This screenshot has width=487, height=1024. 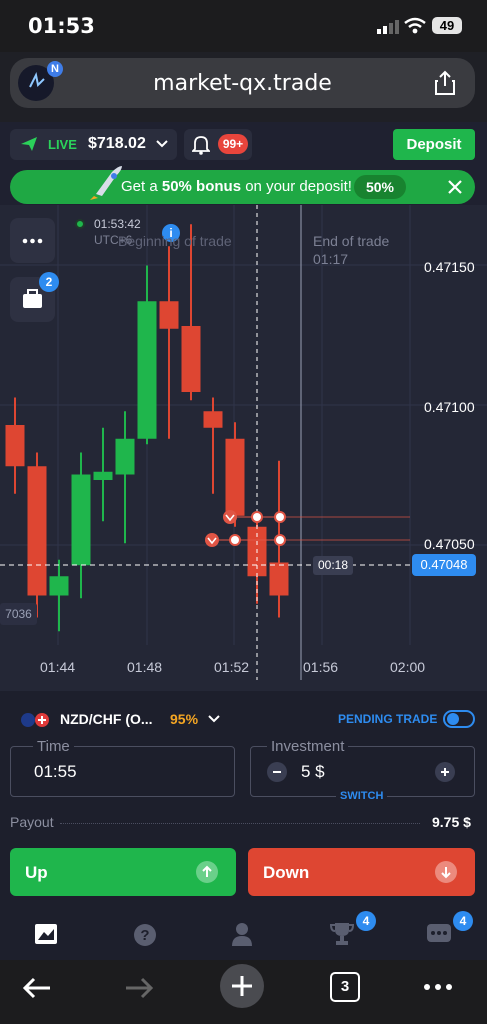 What do you see at coordinates (184, 719) in the screenshot?
I see `payout-percent: 95%` at bounding box center [184, 719].